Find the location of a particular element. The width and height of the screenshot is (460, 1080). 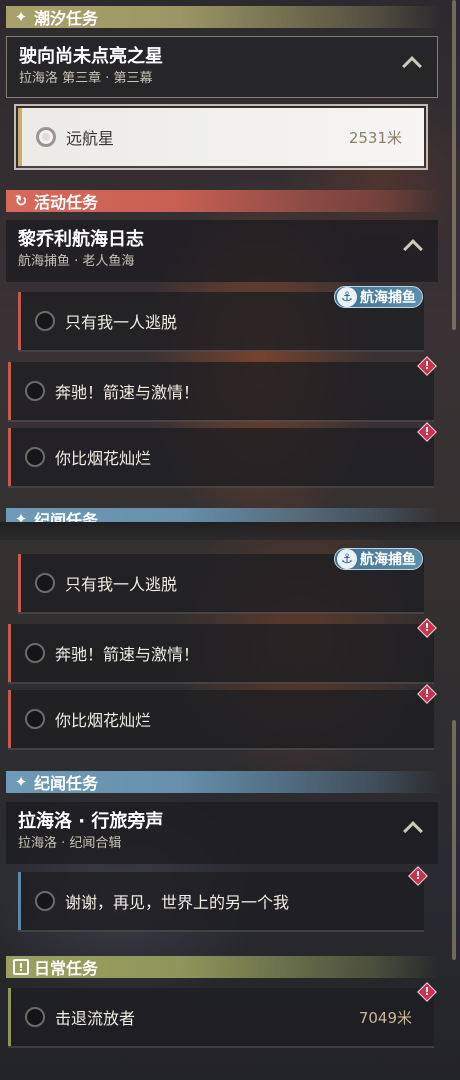

header-huodong: ↻ 活动任务 is located at coordinates (223, 201).